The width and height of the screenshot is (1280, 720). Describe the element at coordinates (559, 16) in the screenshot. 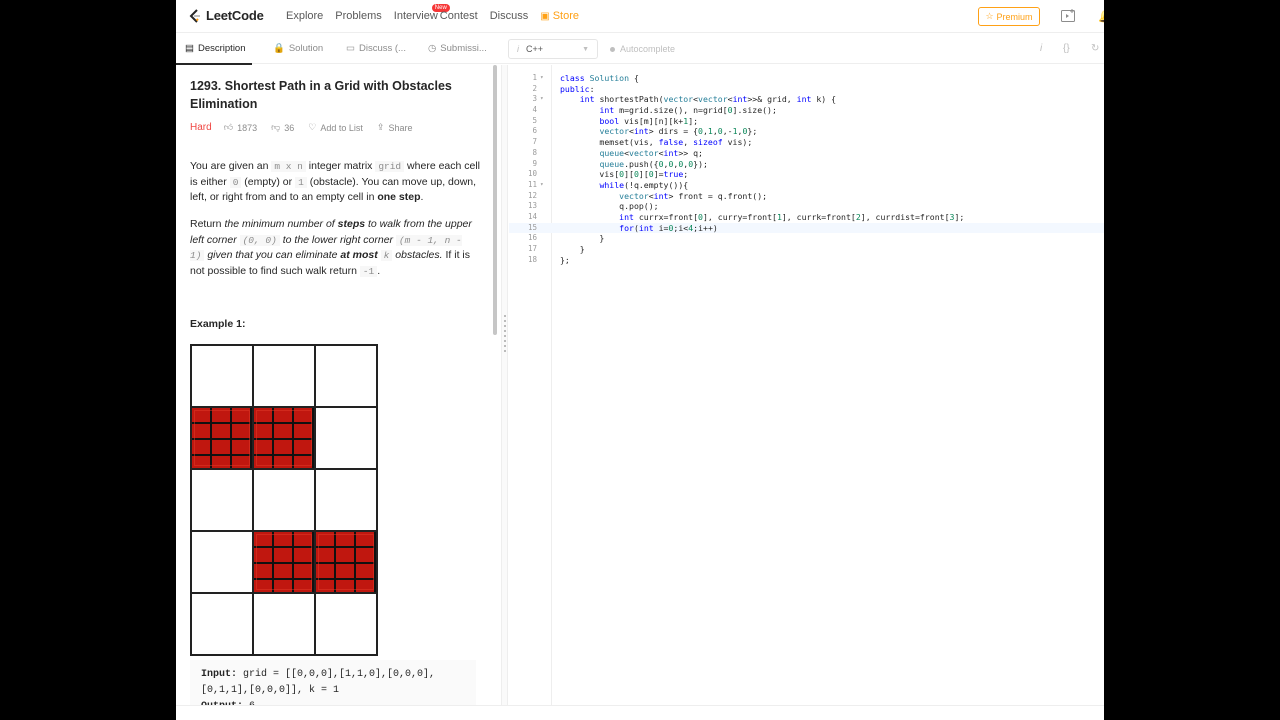

I see `nav-store: ▣ Store` at that location.